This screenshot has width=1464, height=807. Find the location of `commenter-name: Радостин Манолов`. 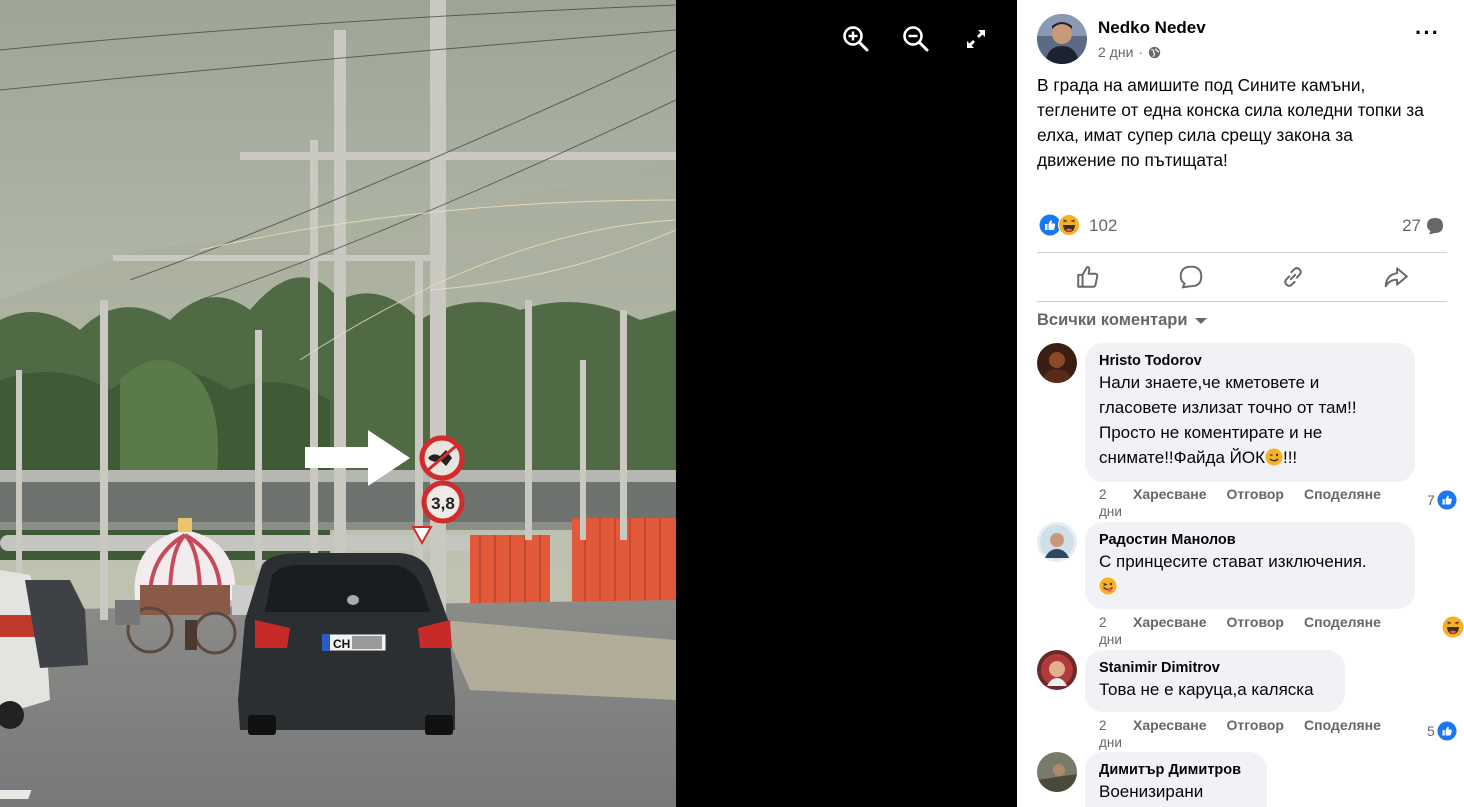

commenter-name: Радостин Манолов is located at coordinates (1250, 540).